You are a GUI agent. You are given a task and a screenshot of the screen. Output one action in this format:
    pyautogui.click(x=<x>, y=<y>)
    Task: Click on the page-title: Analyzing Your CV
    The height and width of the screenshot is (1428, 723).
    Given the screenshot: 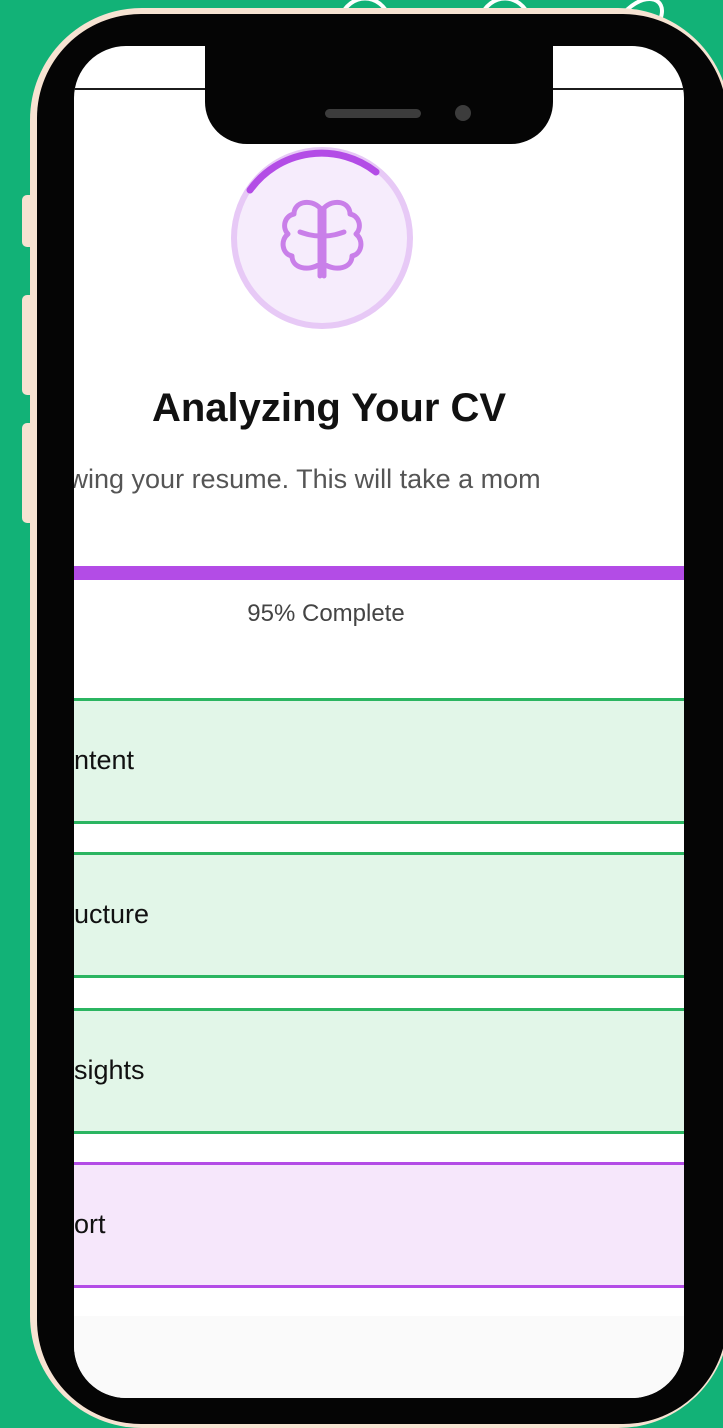 What is the action you would take?
    pyautogui.click(x=329, y=408)
    